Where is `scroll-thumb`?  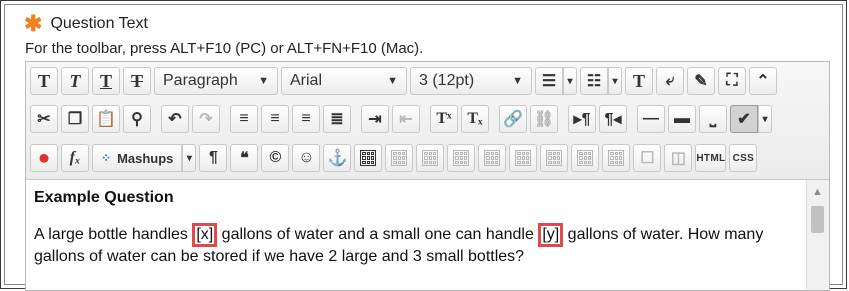 scroll-thumb is located at coordinates (817, 219).